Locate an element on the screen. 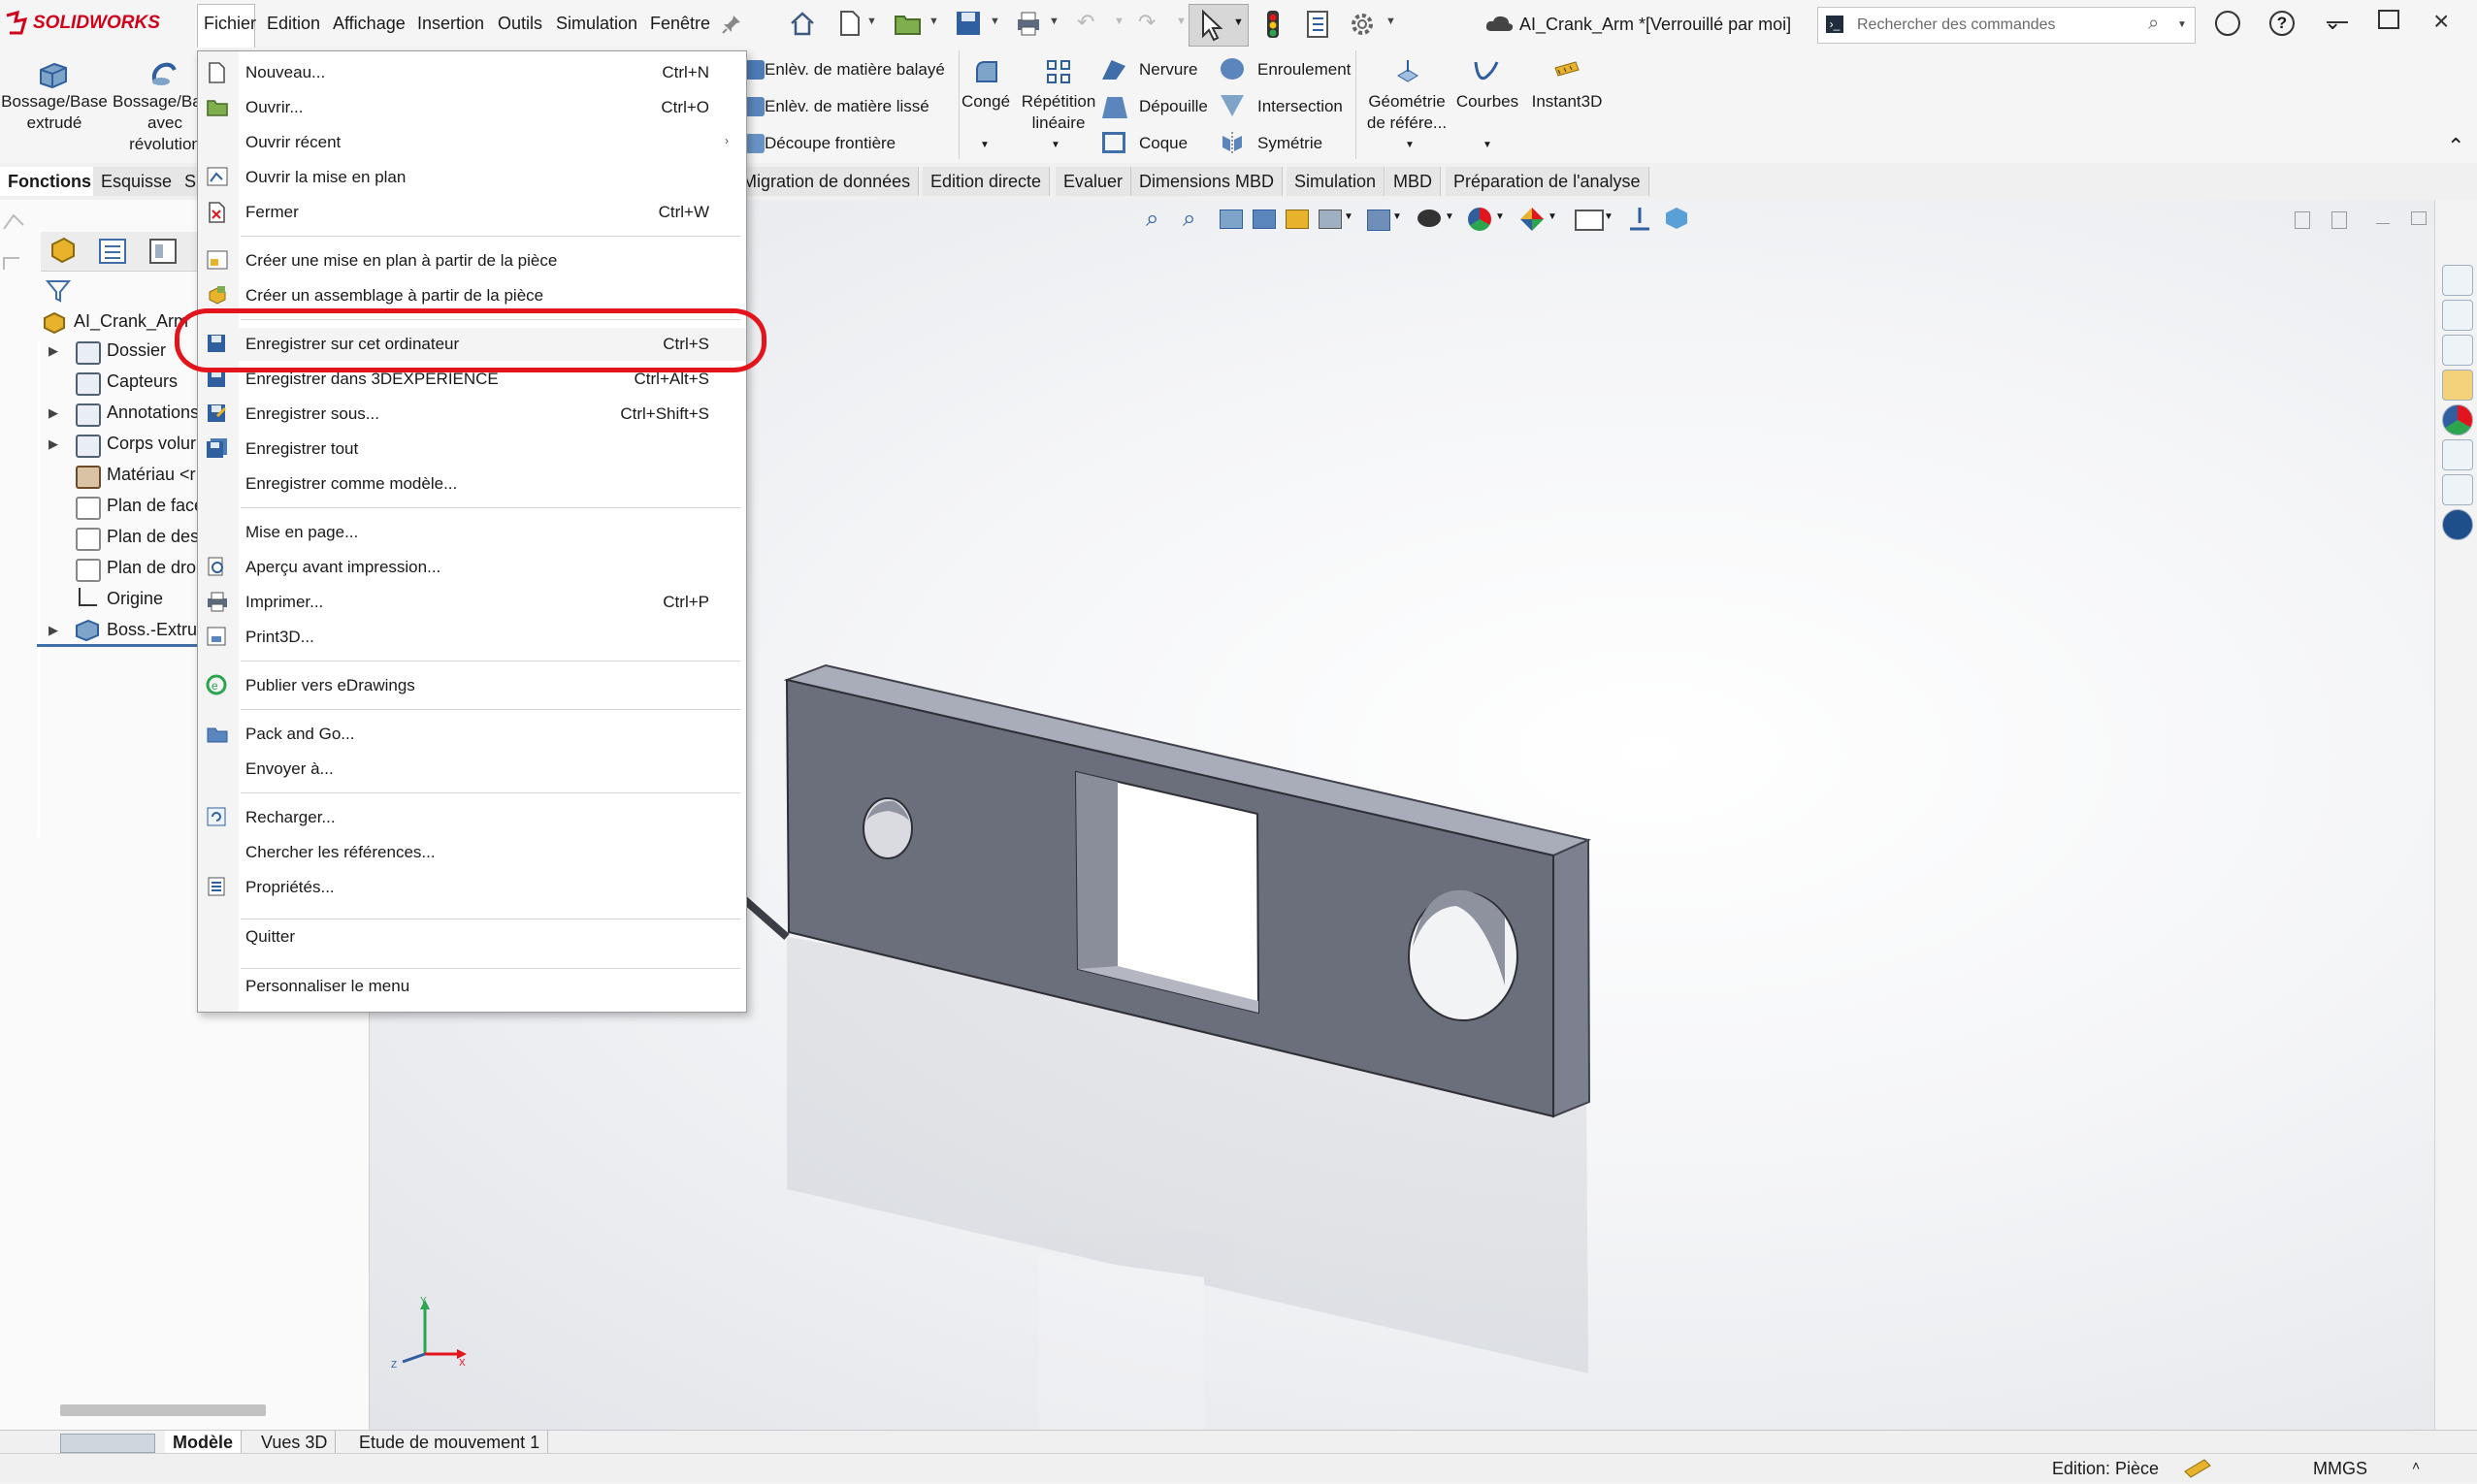  linear-pattern-icon is located at coordinates (1058, 74).